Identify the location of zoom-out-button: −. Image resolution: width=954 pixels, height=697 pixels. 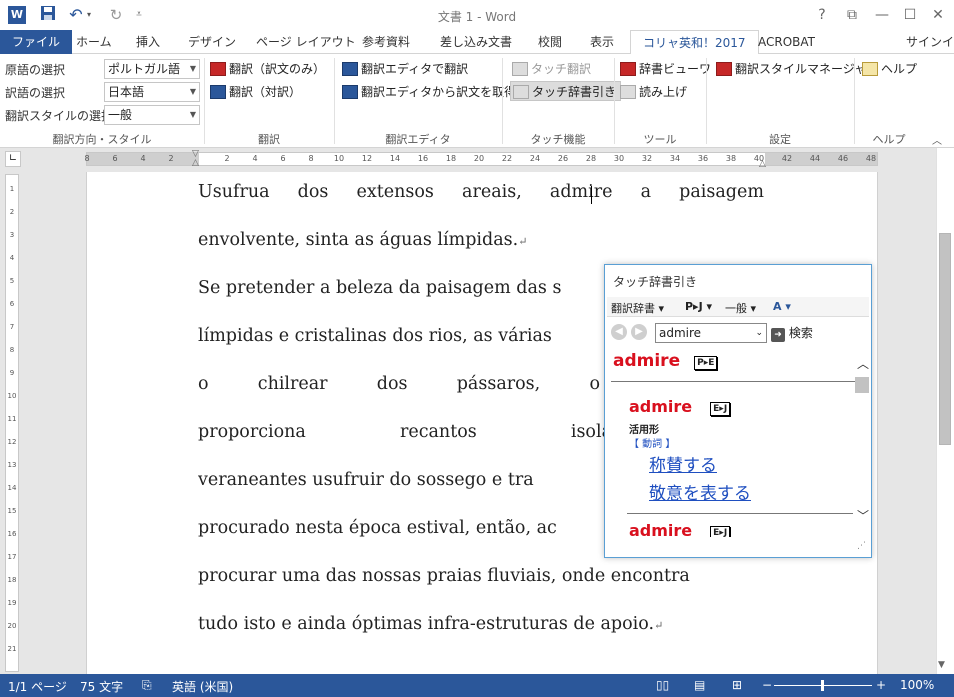
(767, 685).